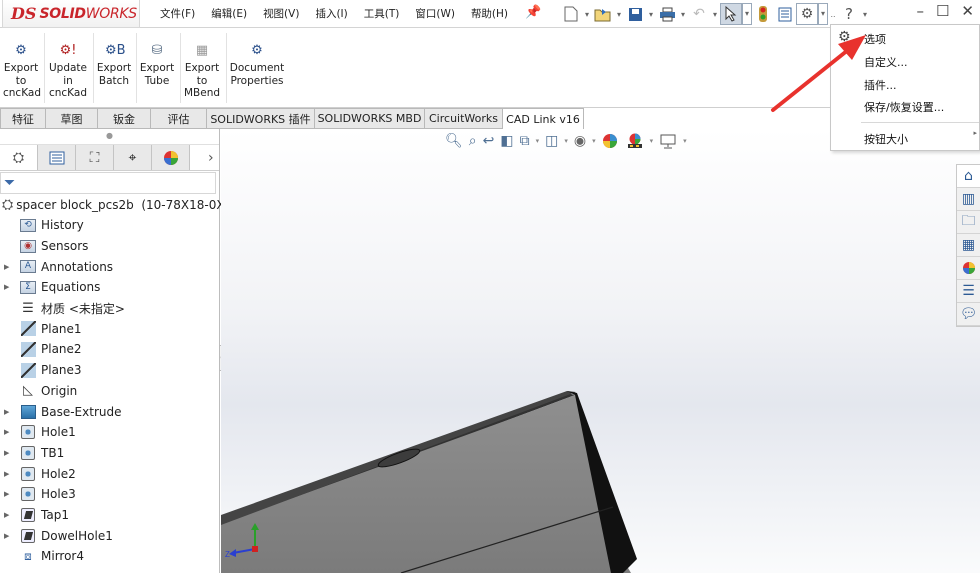 The image size is (980, 573). Describe the element at coordinates (968, 314) in the screenshot. I see `forum-icon: 💬︎` at that location.